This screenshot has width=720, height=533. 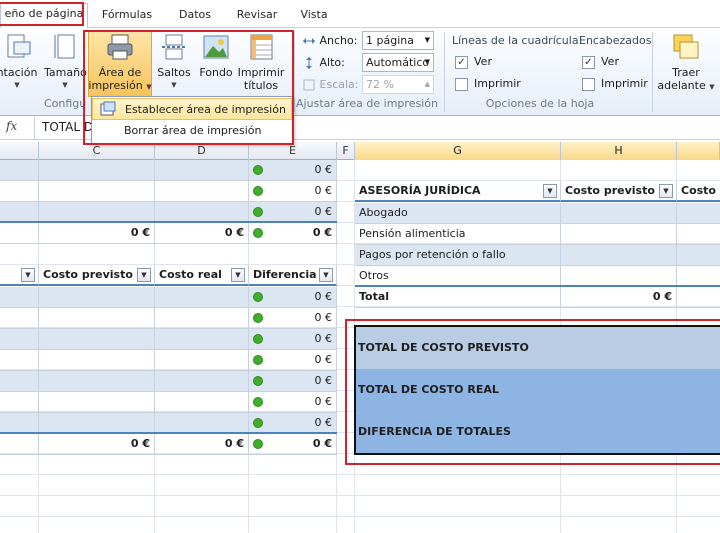 I want to click on header-cell: ▼, so click(x=19, y=275).